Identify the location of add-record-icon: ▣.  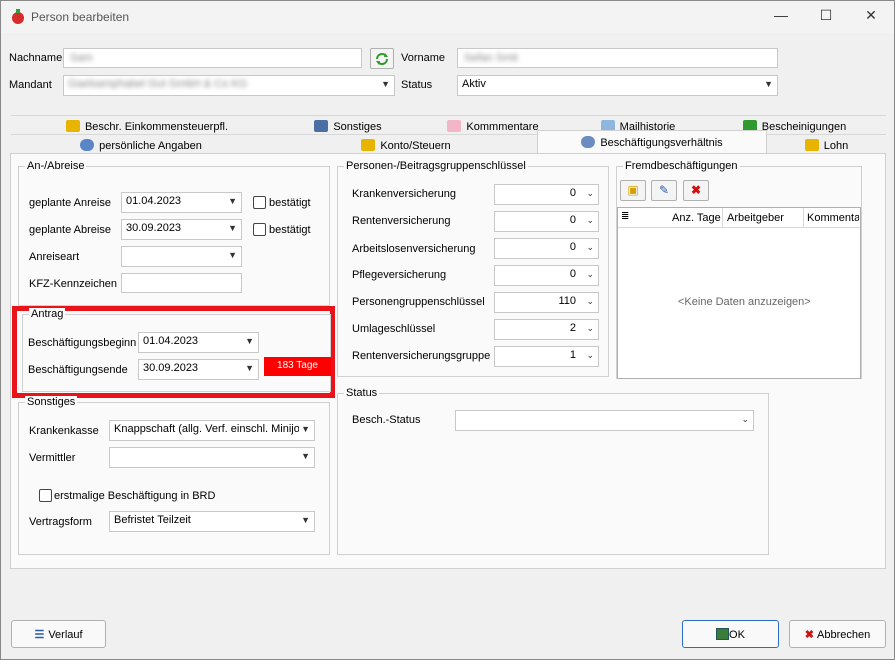
(633, 190).